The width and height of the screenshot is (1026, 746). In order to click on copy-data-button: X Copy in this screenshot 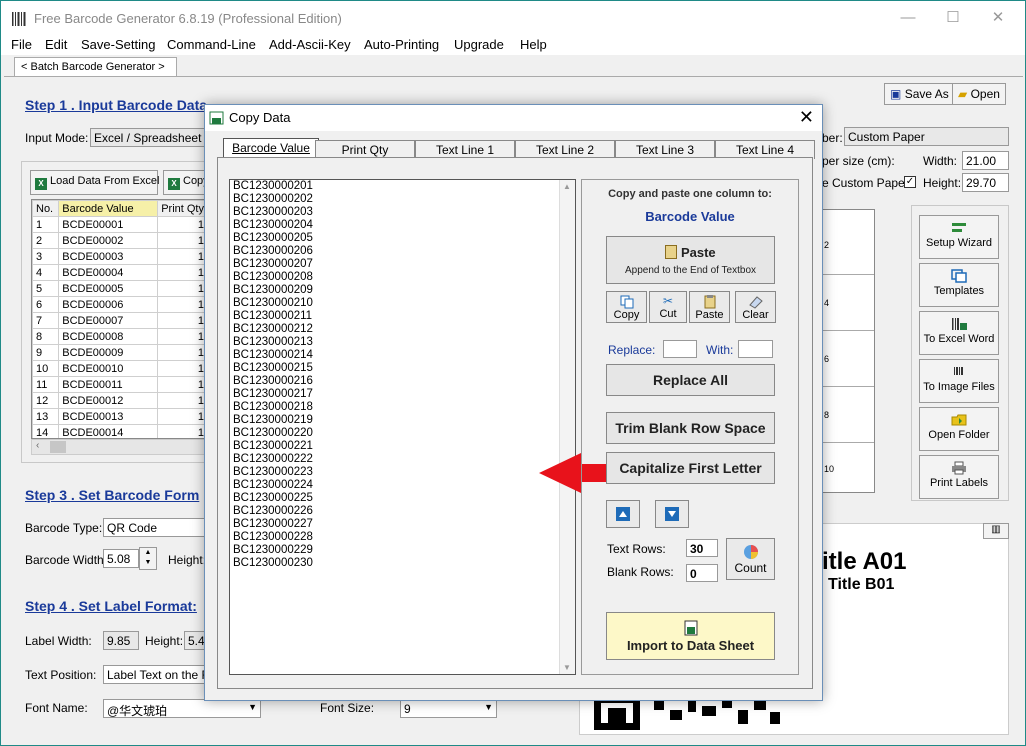, I will do `click(186, 182)`.